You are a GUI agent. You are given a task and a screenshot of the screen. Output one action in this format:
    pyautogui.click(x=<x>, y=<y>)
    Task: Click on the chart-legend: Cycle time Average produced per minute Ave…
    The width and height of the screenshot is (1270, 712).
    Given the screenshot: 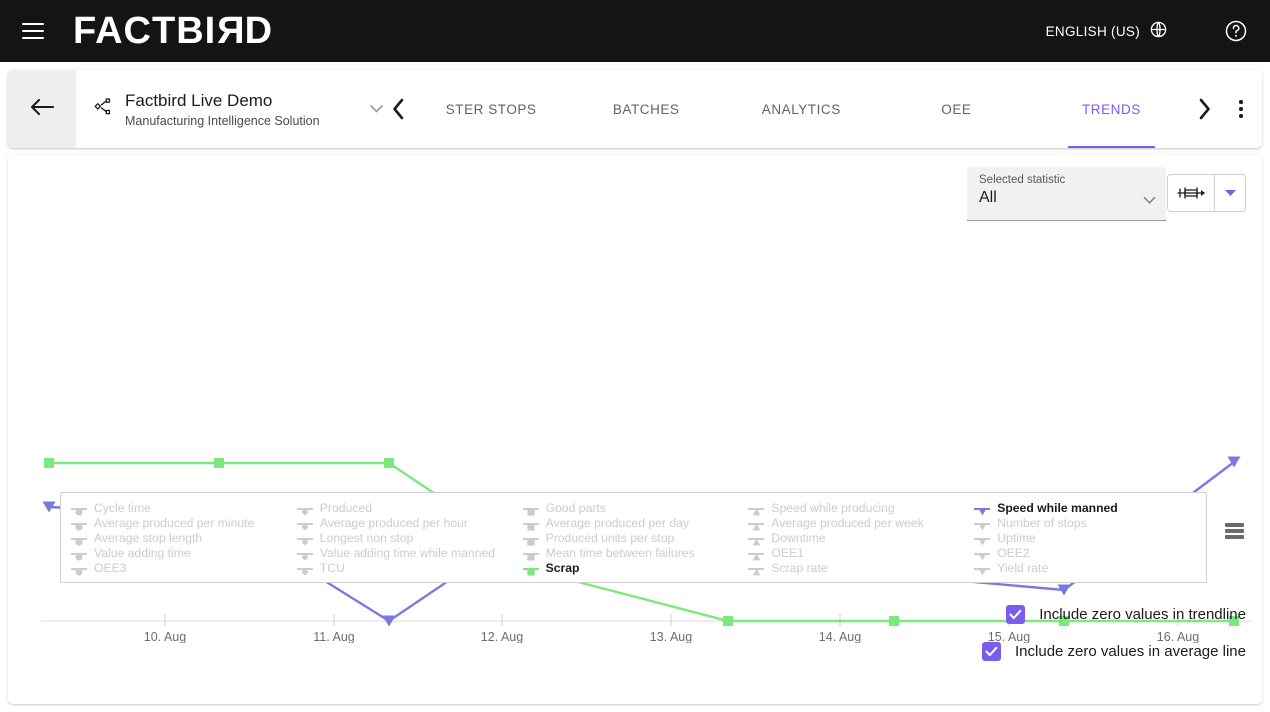 What is the action you would take?
    pyautogui.click(x=633, y=537)
    